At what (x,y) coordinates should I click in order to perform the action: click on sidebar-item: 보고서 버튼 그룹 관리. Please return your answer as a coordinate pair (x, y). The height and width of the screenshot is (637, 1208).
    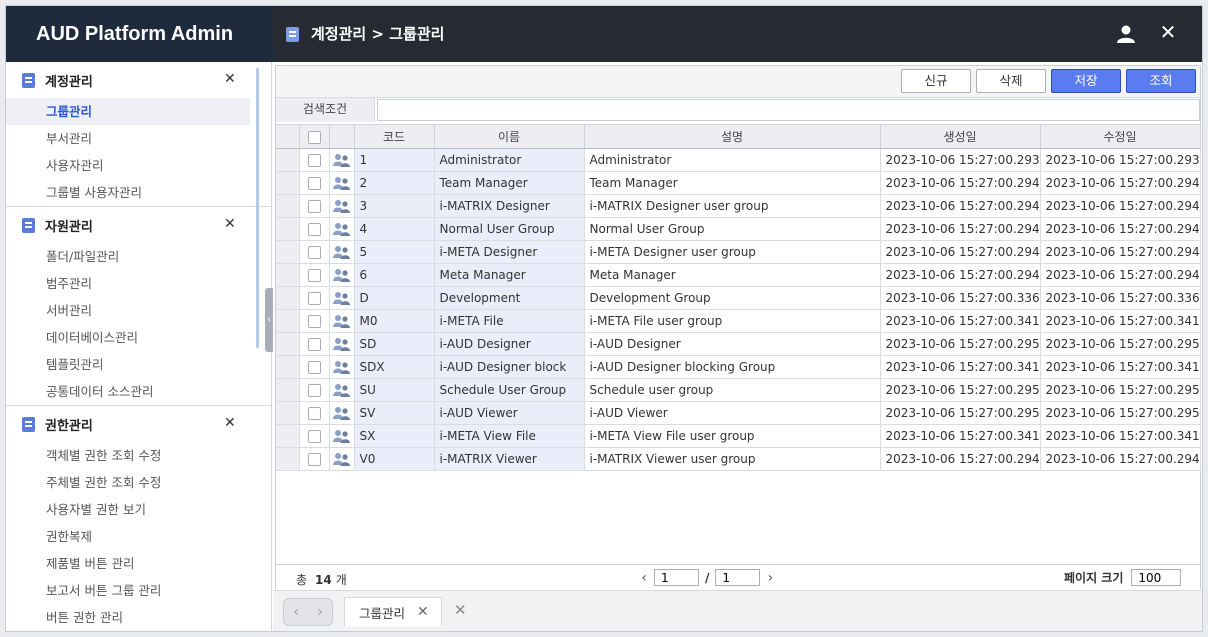
    Looking at the image, I should click on (128, 590).